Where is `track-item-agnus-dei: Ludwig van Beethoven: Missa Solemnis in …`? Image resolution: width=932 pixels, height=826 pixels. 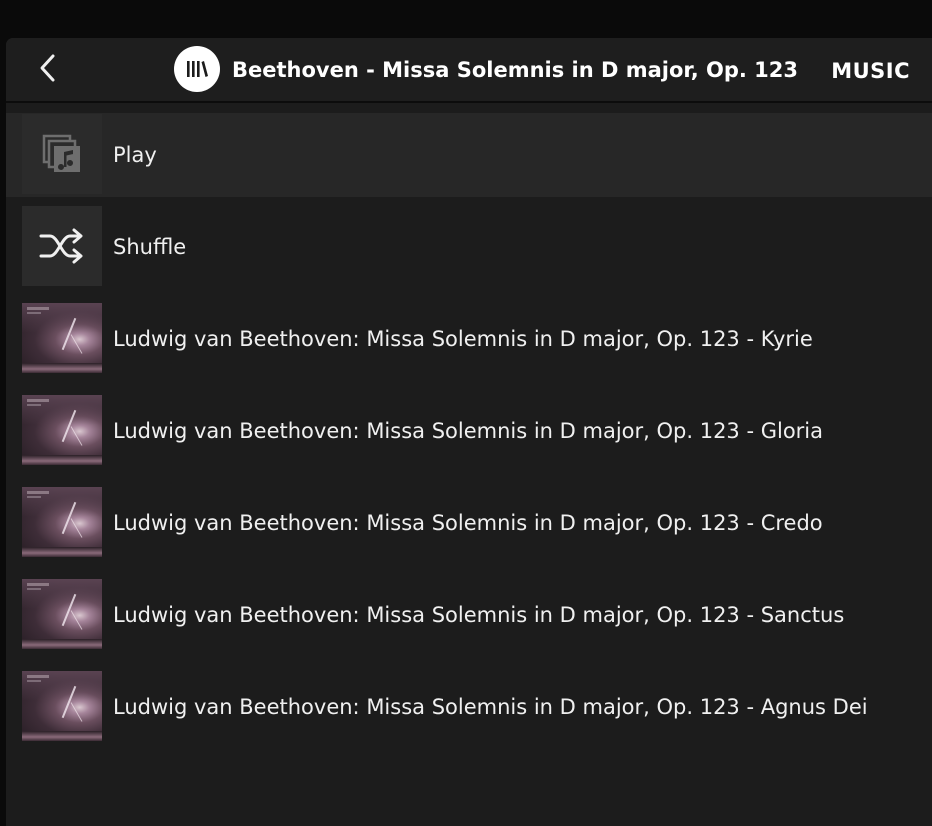
track-item-agnus-dei: Ludwig van Beethoven: Missa Solemnis in … is located at coordinates (469, 712).